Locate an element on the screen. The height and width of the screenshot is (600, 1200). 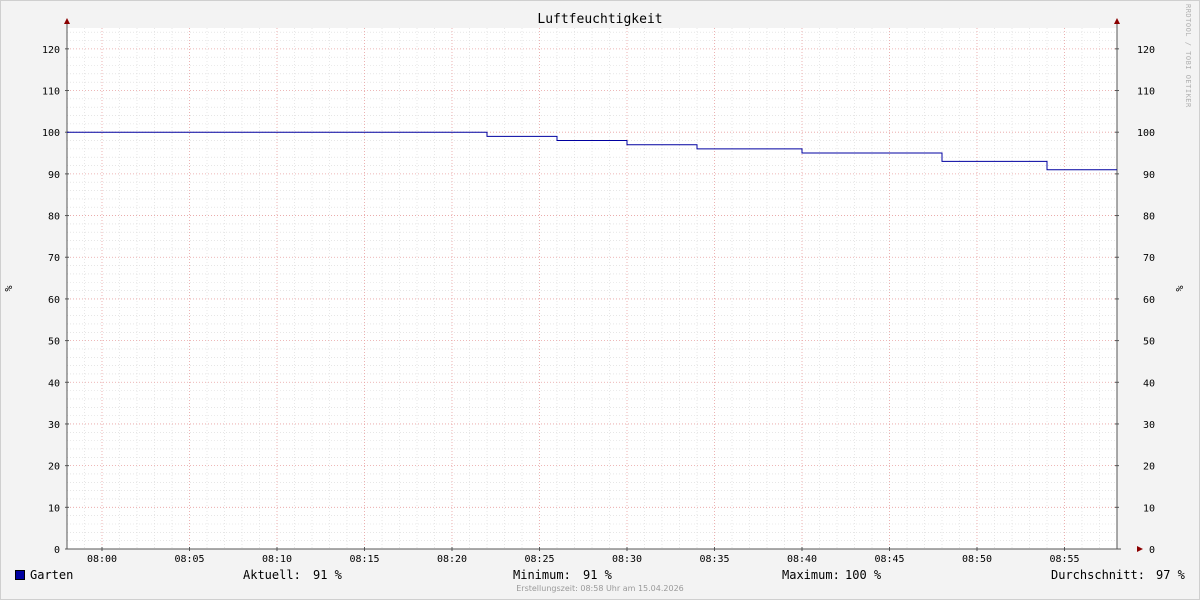
min-label: Minimum: is located at coordinates (542, 575).